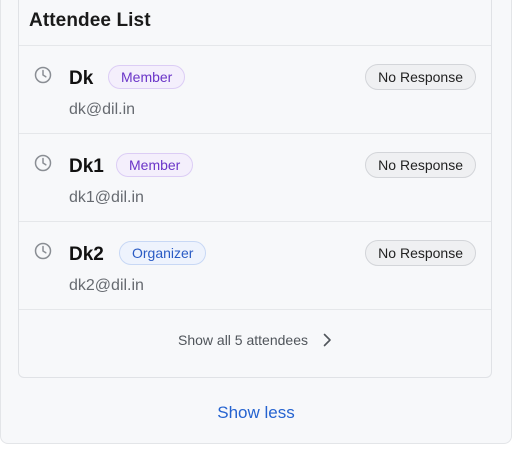  What do you see at coordinates (86, 166) in the screenshot?
I see `attendee-name: Dk1` at bounding box center [86, 166].